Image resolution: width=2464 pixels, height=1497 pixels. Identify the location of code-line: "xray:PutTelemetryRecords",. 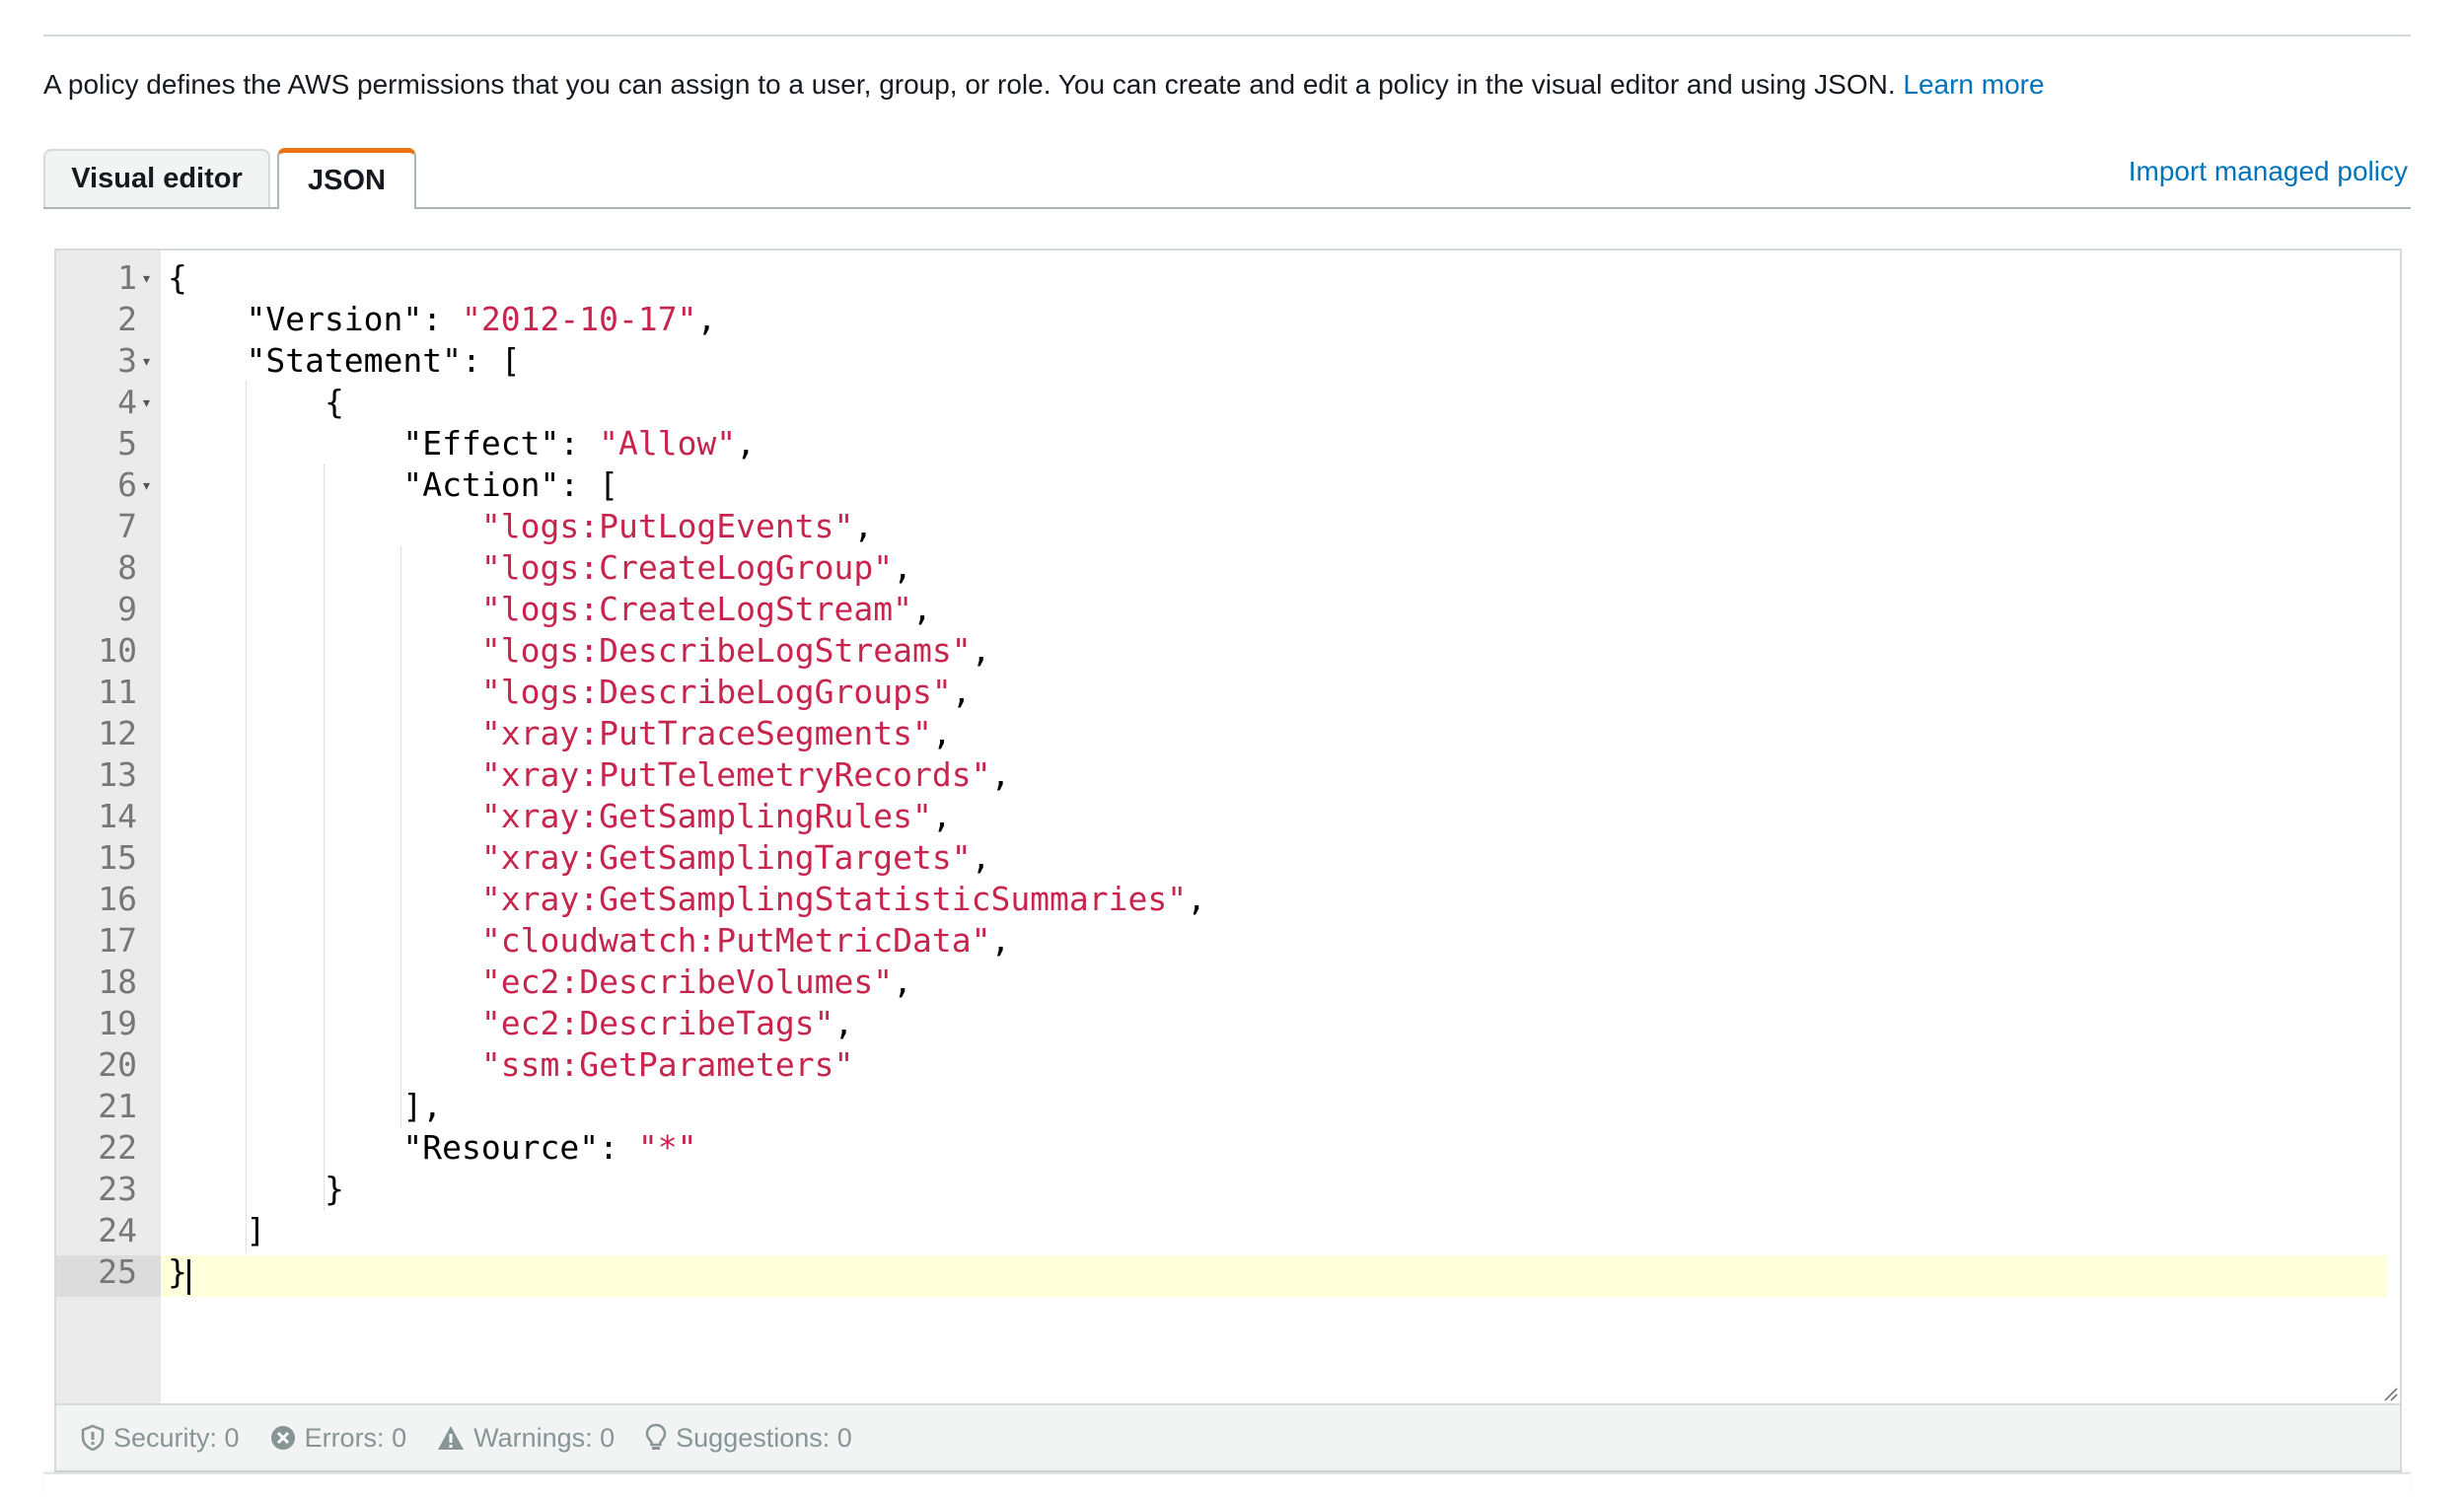
(589, 775).